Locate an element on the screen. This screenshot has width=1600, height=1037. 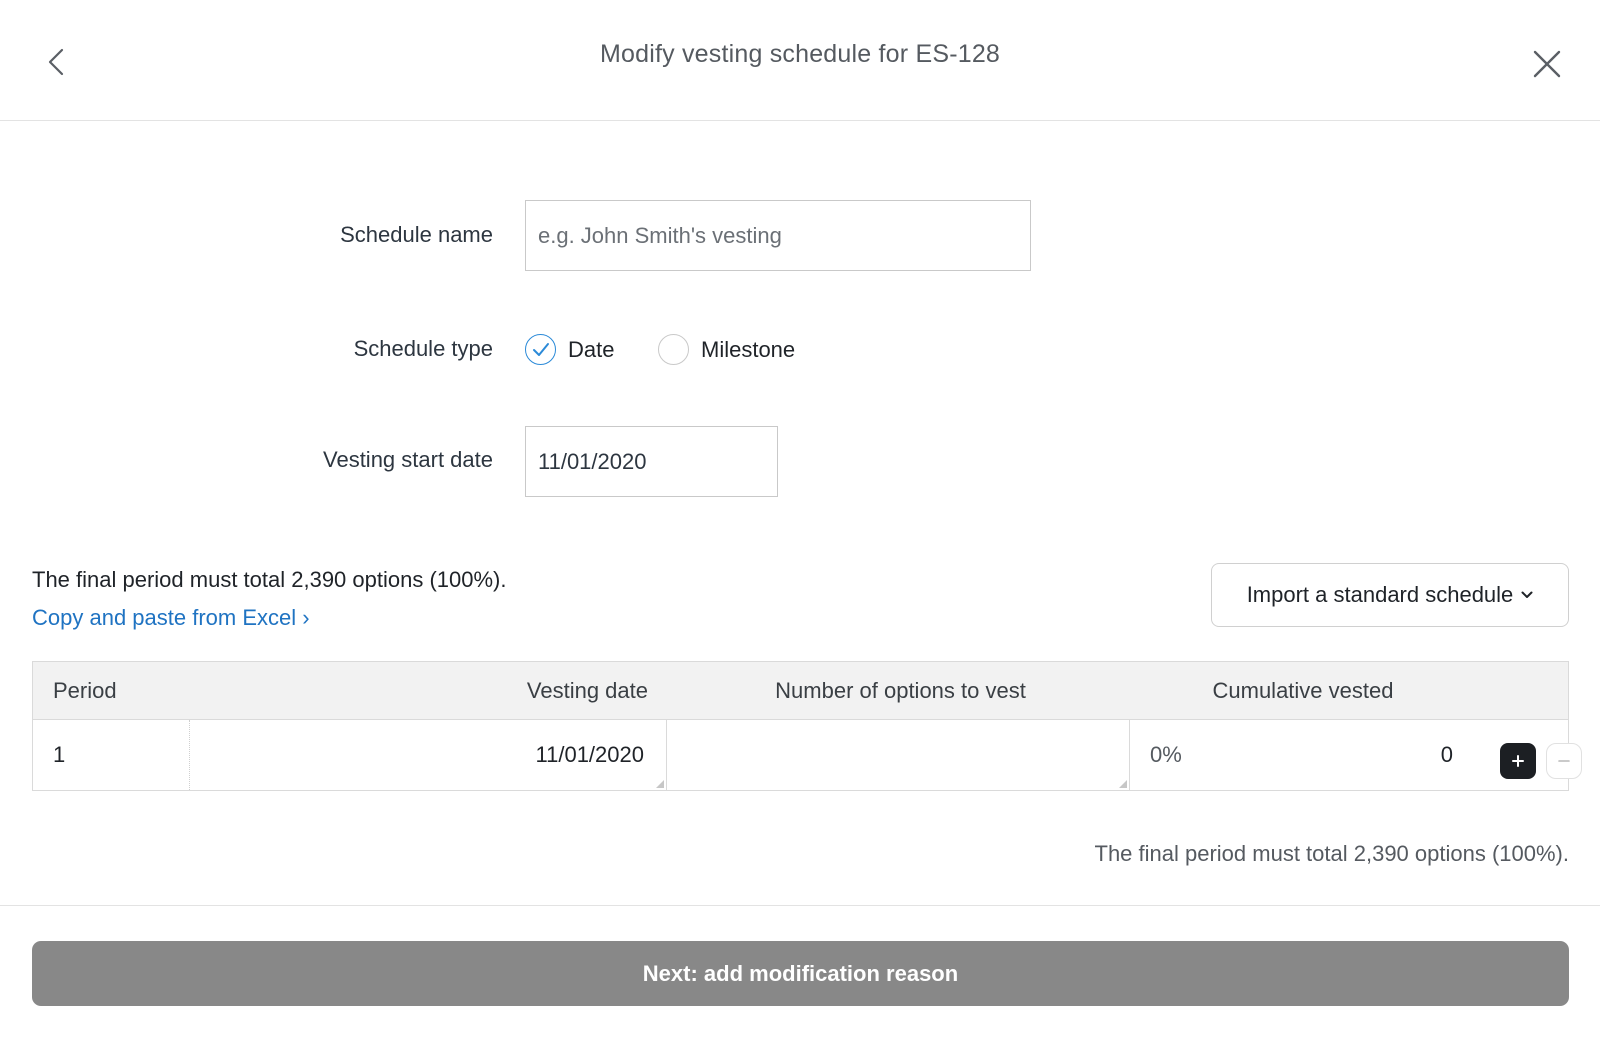
schedule-name-label: Schedule name is located at coordinates (416, 234).